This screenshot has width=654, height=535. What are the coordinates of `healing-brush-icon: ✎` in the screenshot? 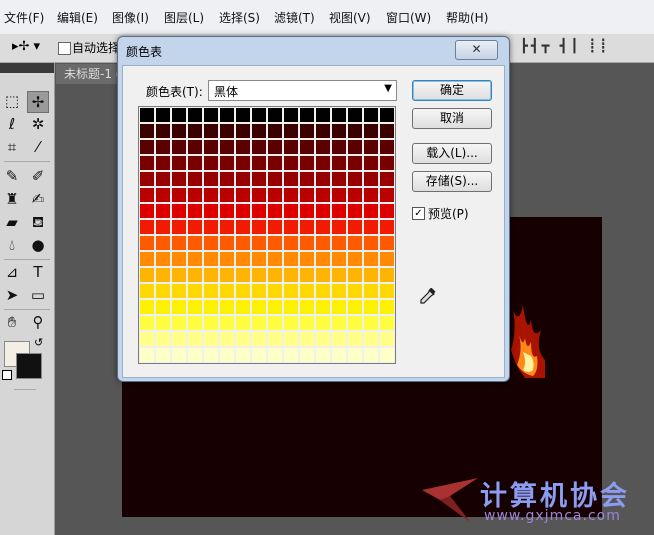 It's located at (12, 176).